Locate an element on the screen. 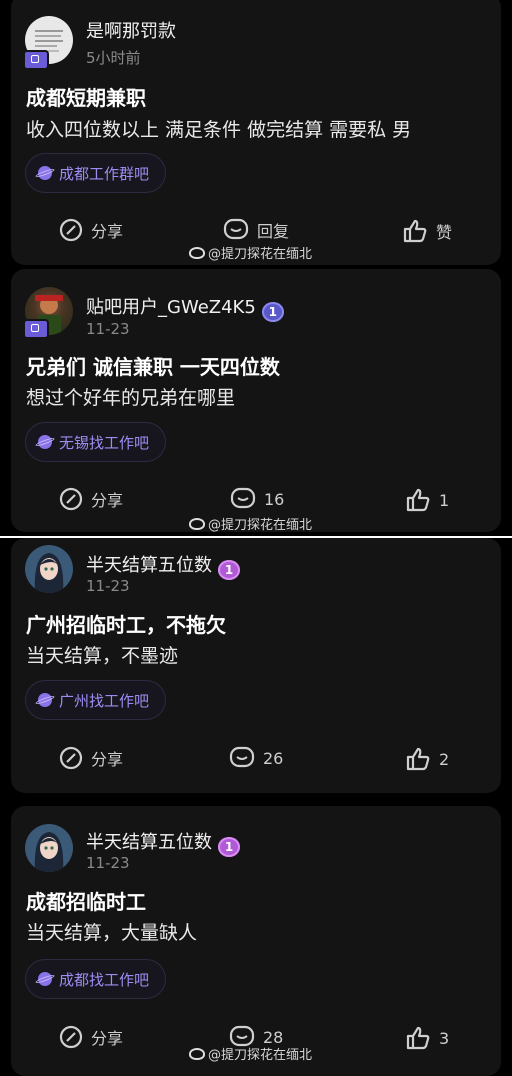 The width and height of the screenshot is (512, 1076). post-title: 兄弟们 诚信兼职 一天四位数 is located at coordinates (153, 365).